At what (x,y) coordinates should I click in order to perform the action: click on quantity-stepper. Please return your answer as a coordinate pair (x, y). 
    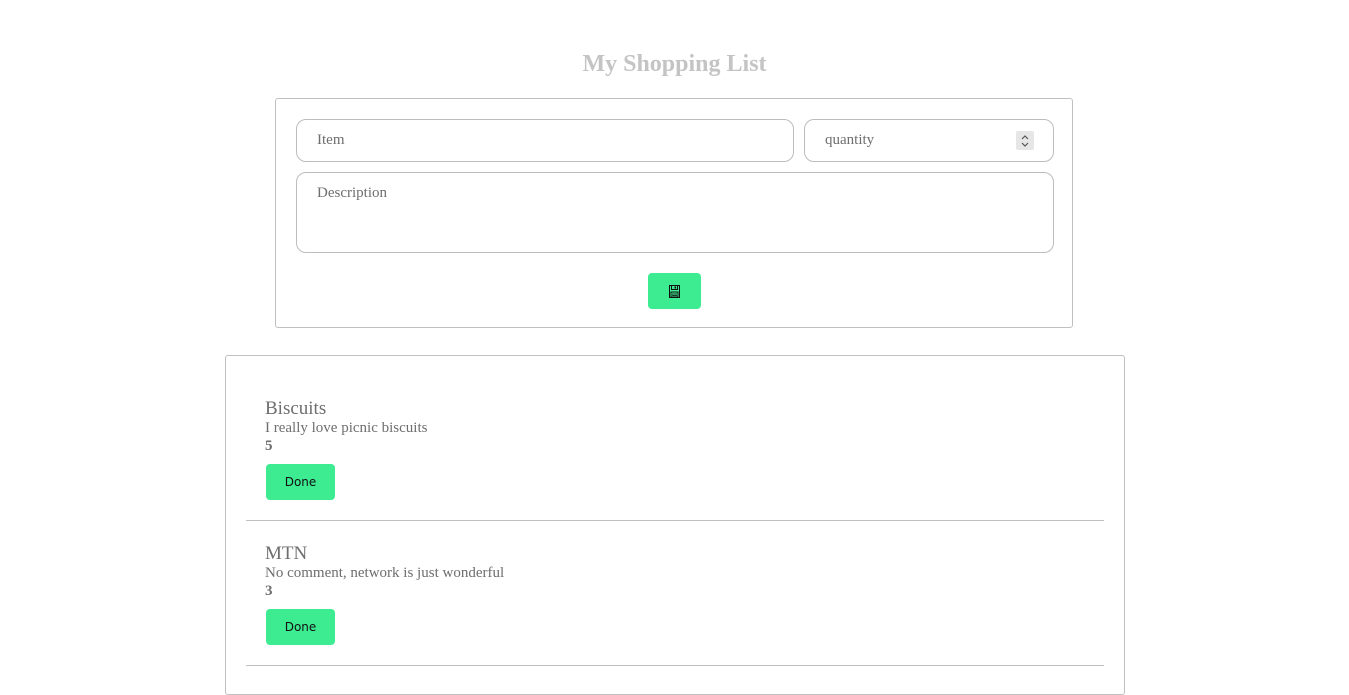
    Looking at the image, I should click on (1025, 140).